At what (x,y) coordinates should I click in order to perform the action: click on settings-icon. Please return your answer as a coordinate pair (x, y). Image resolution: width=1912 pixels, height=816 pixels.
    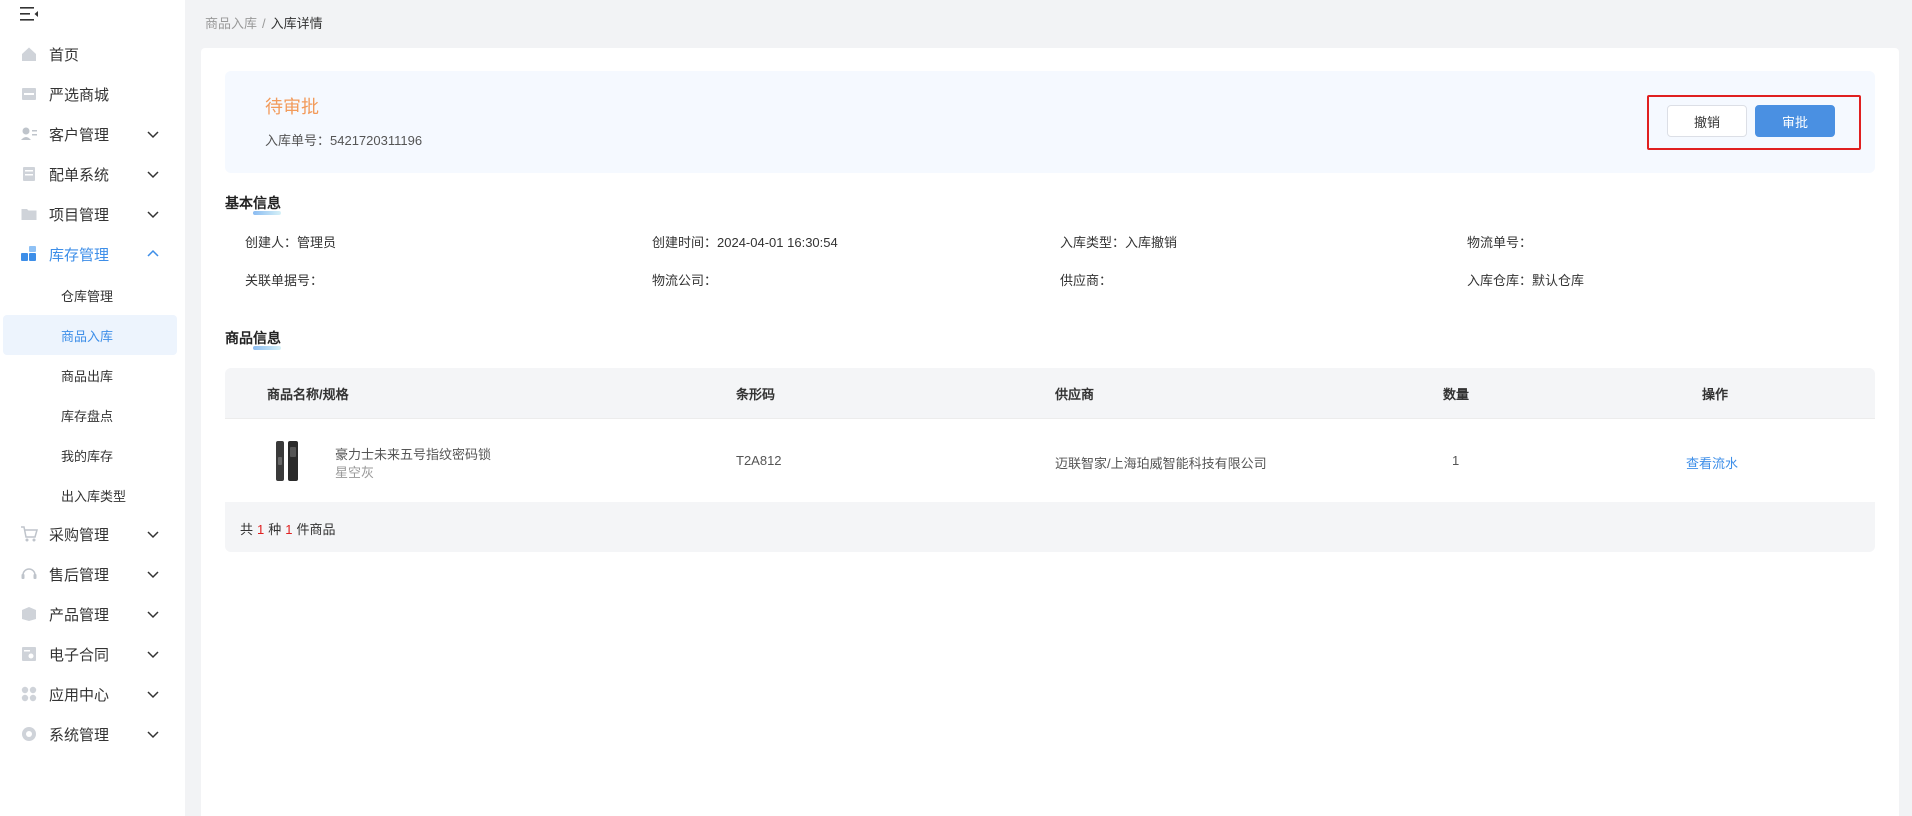
    Looking at the image, I should click on (29, 734).